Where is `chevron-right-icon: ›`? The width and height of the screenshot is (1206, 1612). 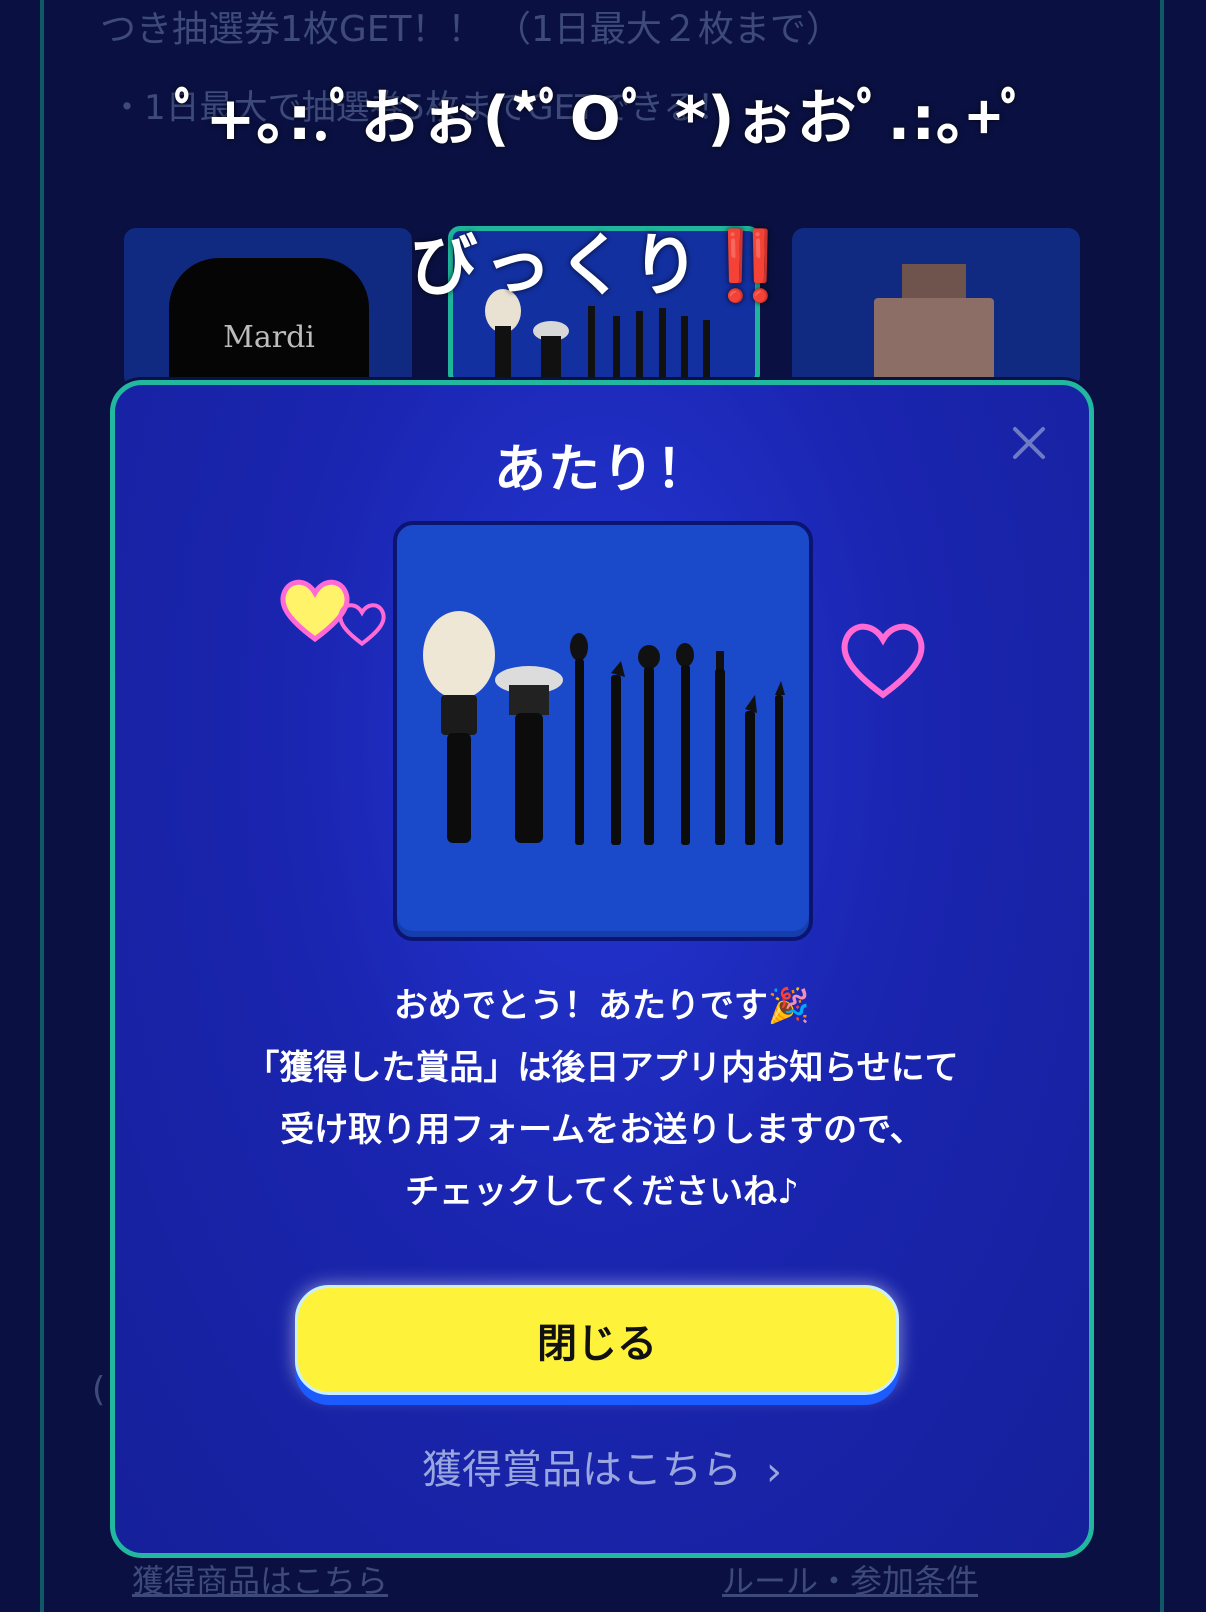 chevron-right-icon: › is located at coordinates (774, 1472).